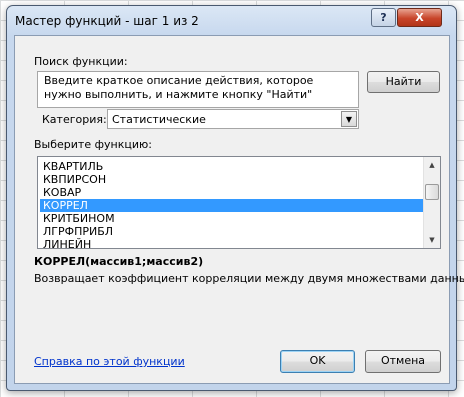 This screenshot has width=464, height=397. What do you see at coordinates (93, 144) in the screenshot?
I see `function-list-label: Выберите функцию:` at bounding box center [93, 144].